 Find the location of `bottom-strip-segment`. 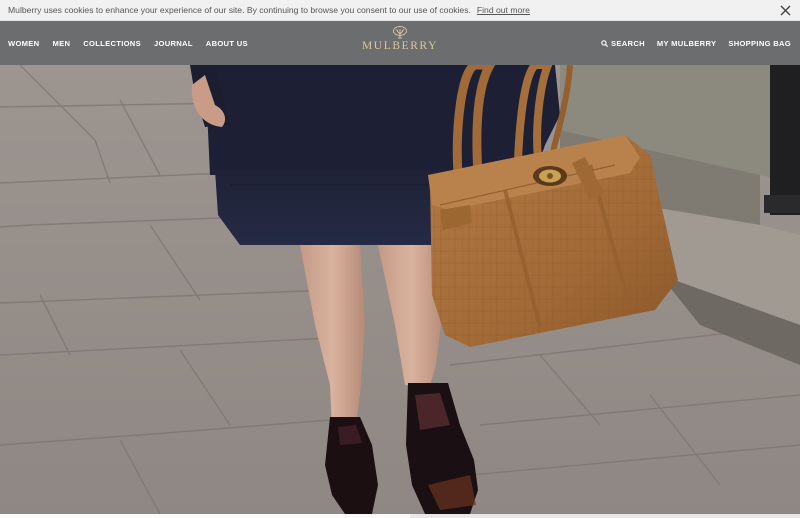

bottom-strip-segment is located at coordinates (205, 516).